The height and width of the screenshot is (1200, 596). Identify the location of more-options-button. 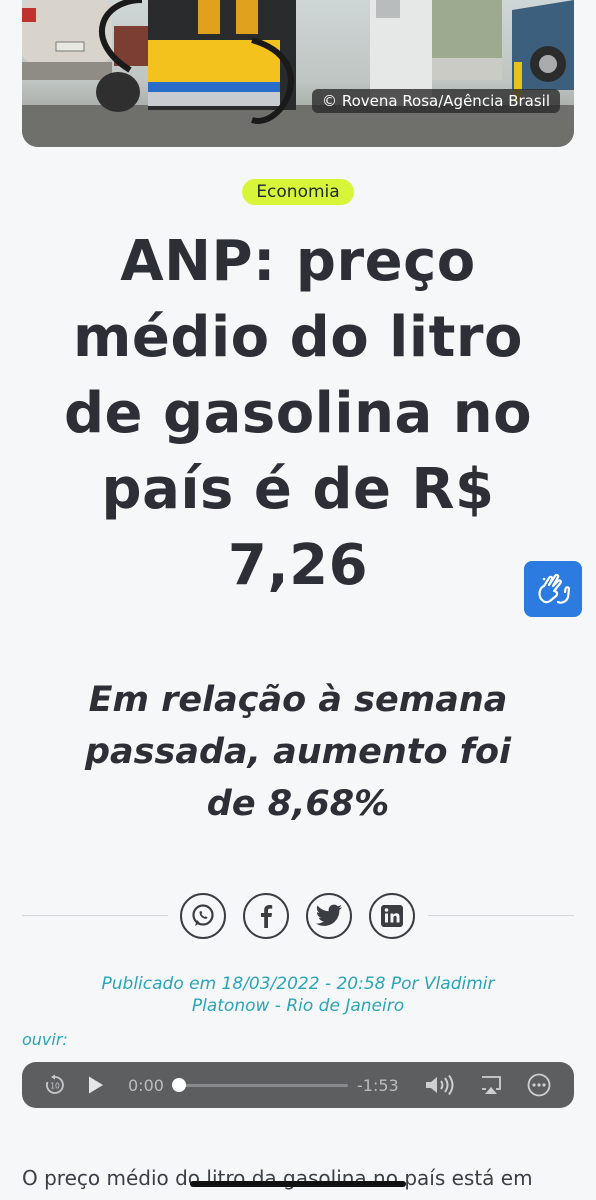
(539, 1085).